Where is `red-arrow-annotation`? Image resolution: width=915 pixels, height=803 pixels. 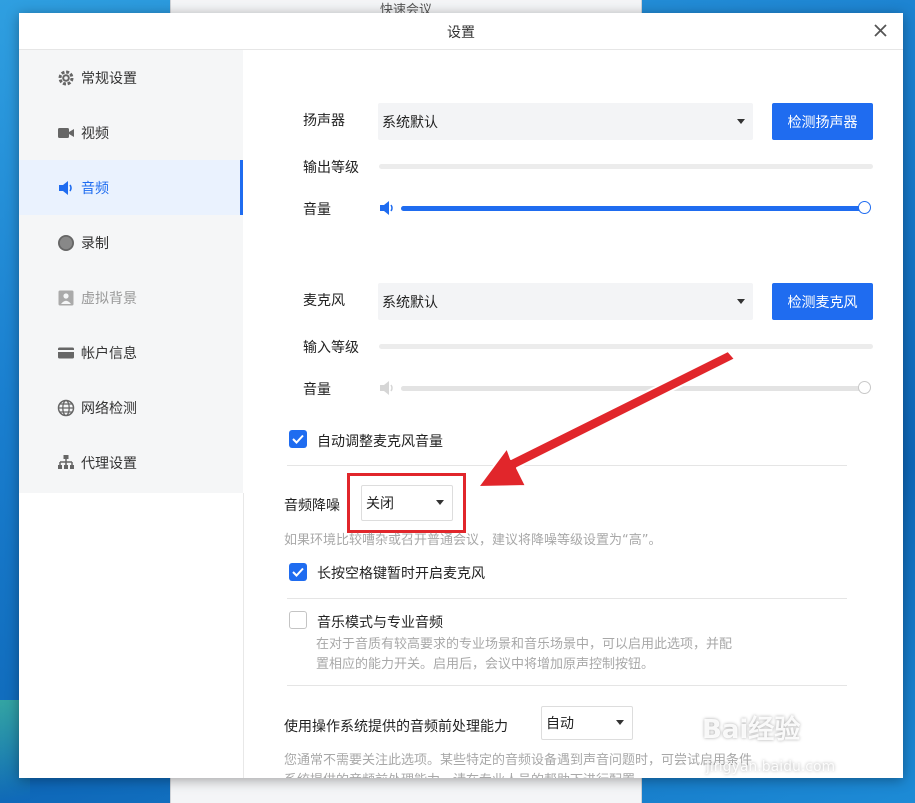 red-arrow-annotation is located at coordinates (606, 419).